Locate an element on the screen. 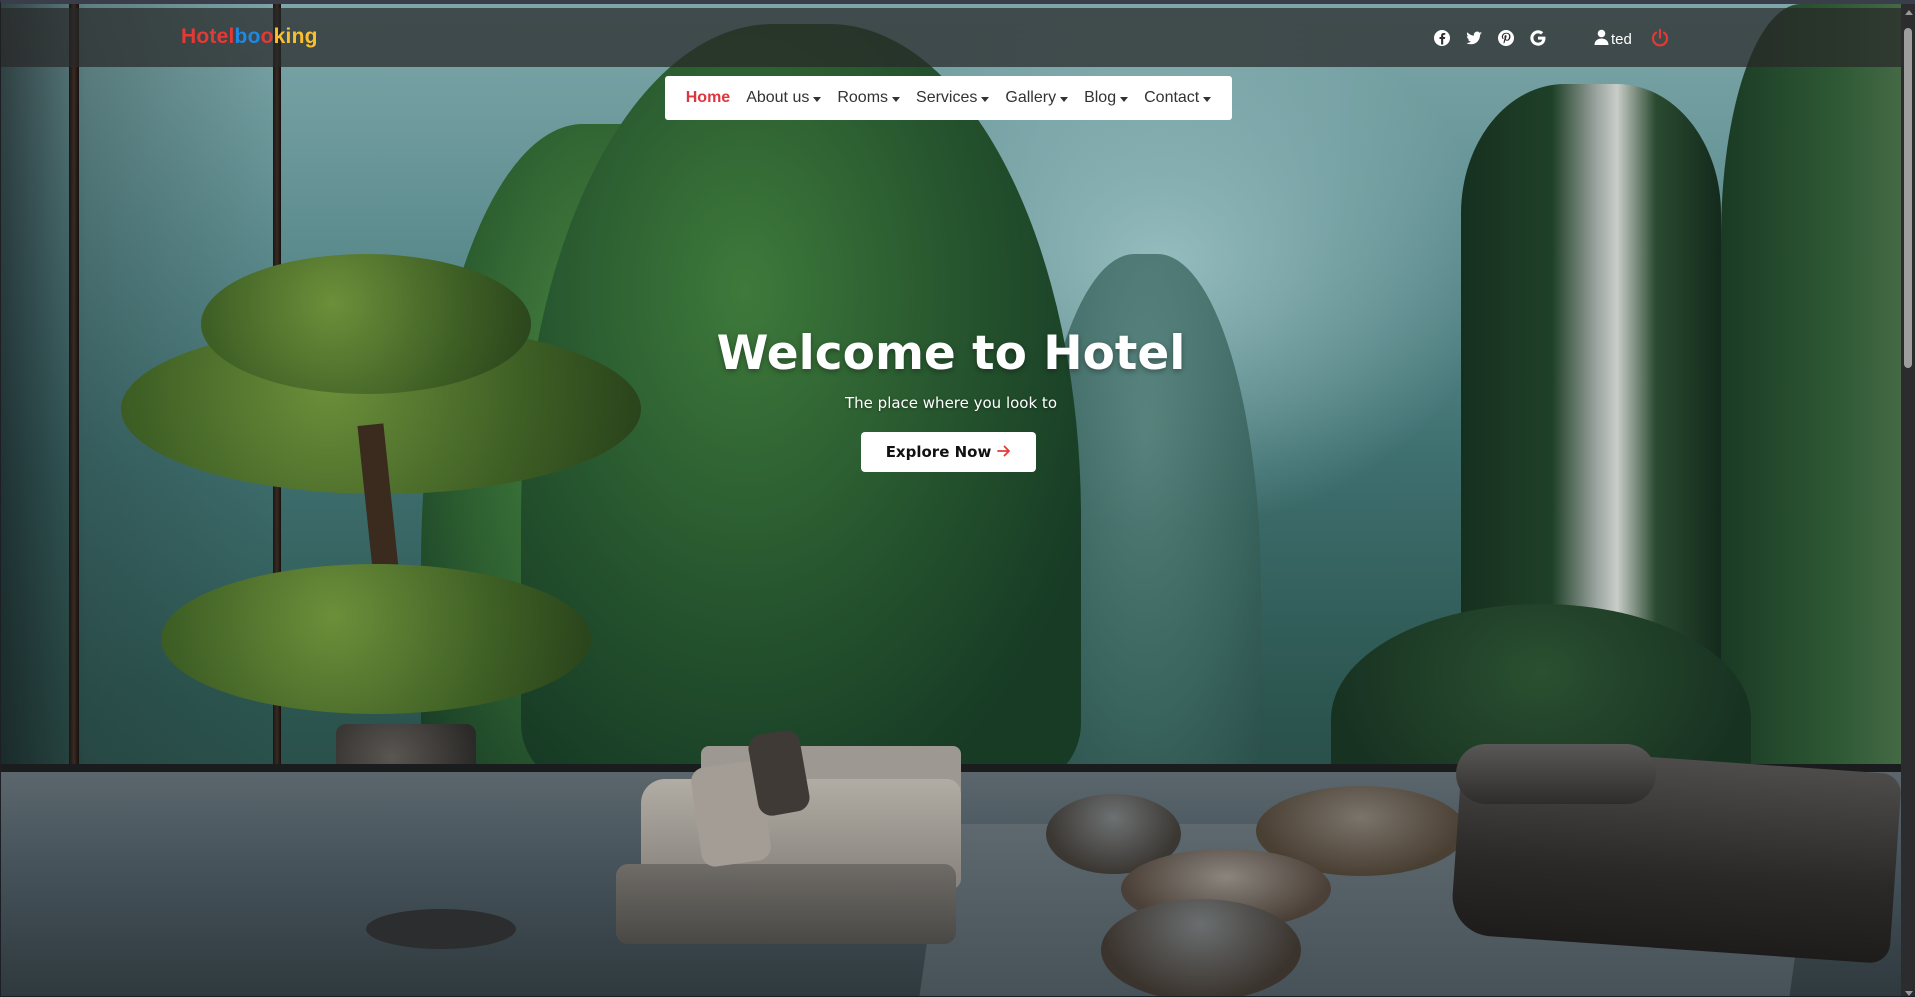 The width and height of the screenshot is (1915, 997). nav-item-blog: Blog is located at coordinates (1106, 98).